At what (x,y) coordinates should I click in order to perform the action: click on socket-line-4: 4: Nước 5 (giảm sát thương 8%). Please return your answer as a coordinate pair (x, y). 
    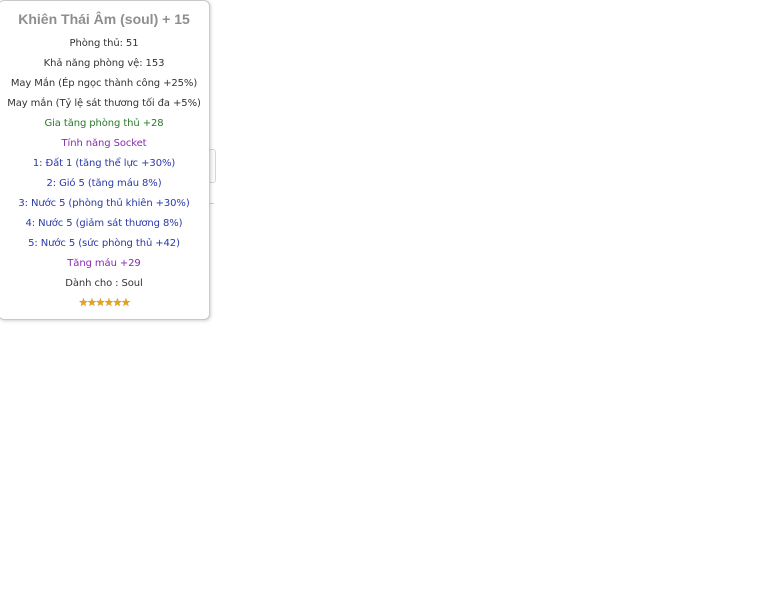
    Looking at the image, I should click on (104, 223).